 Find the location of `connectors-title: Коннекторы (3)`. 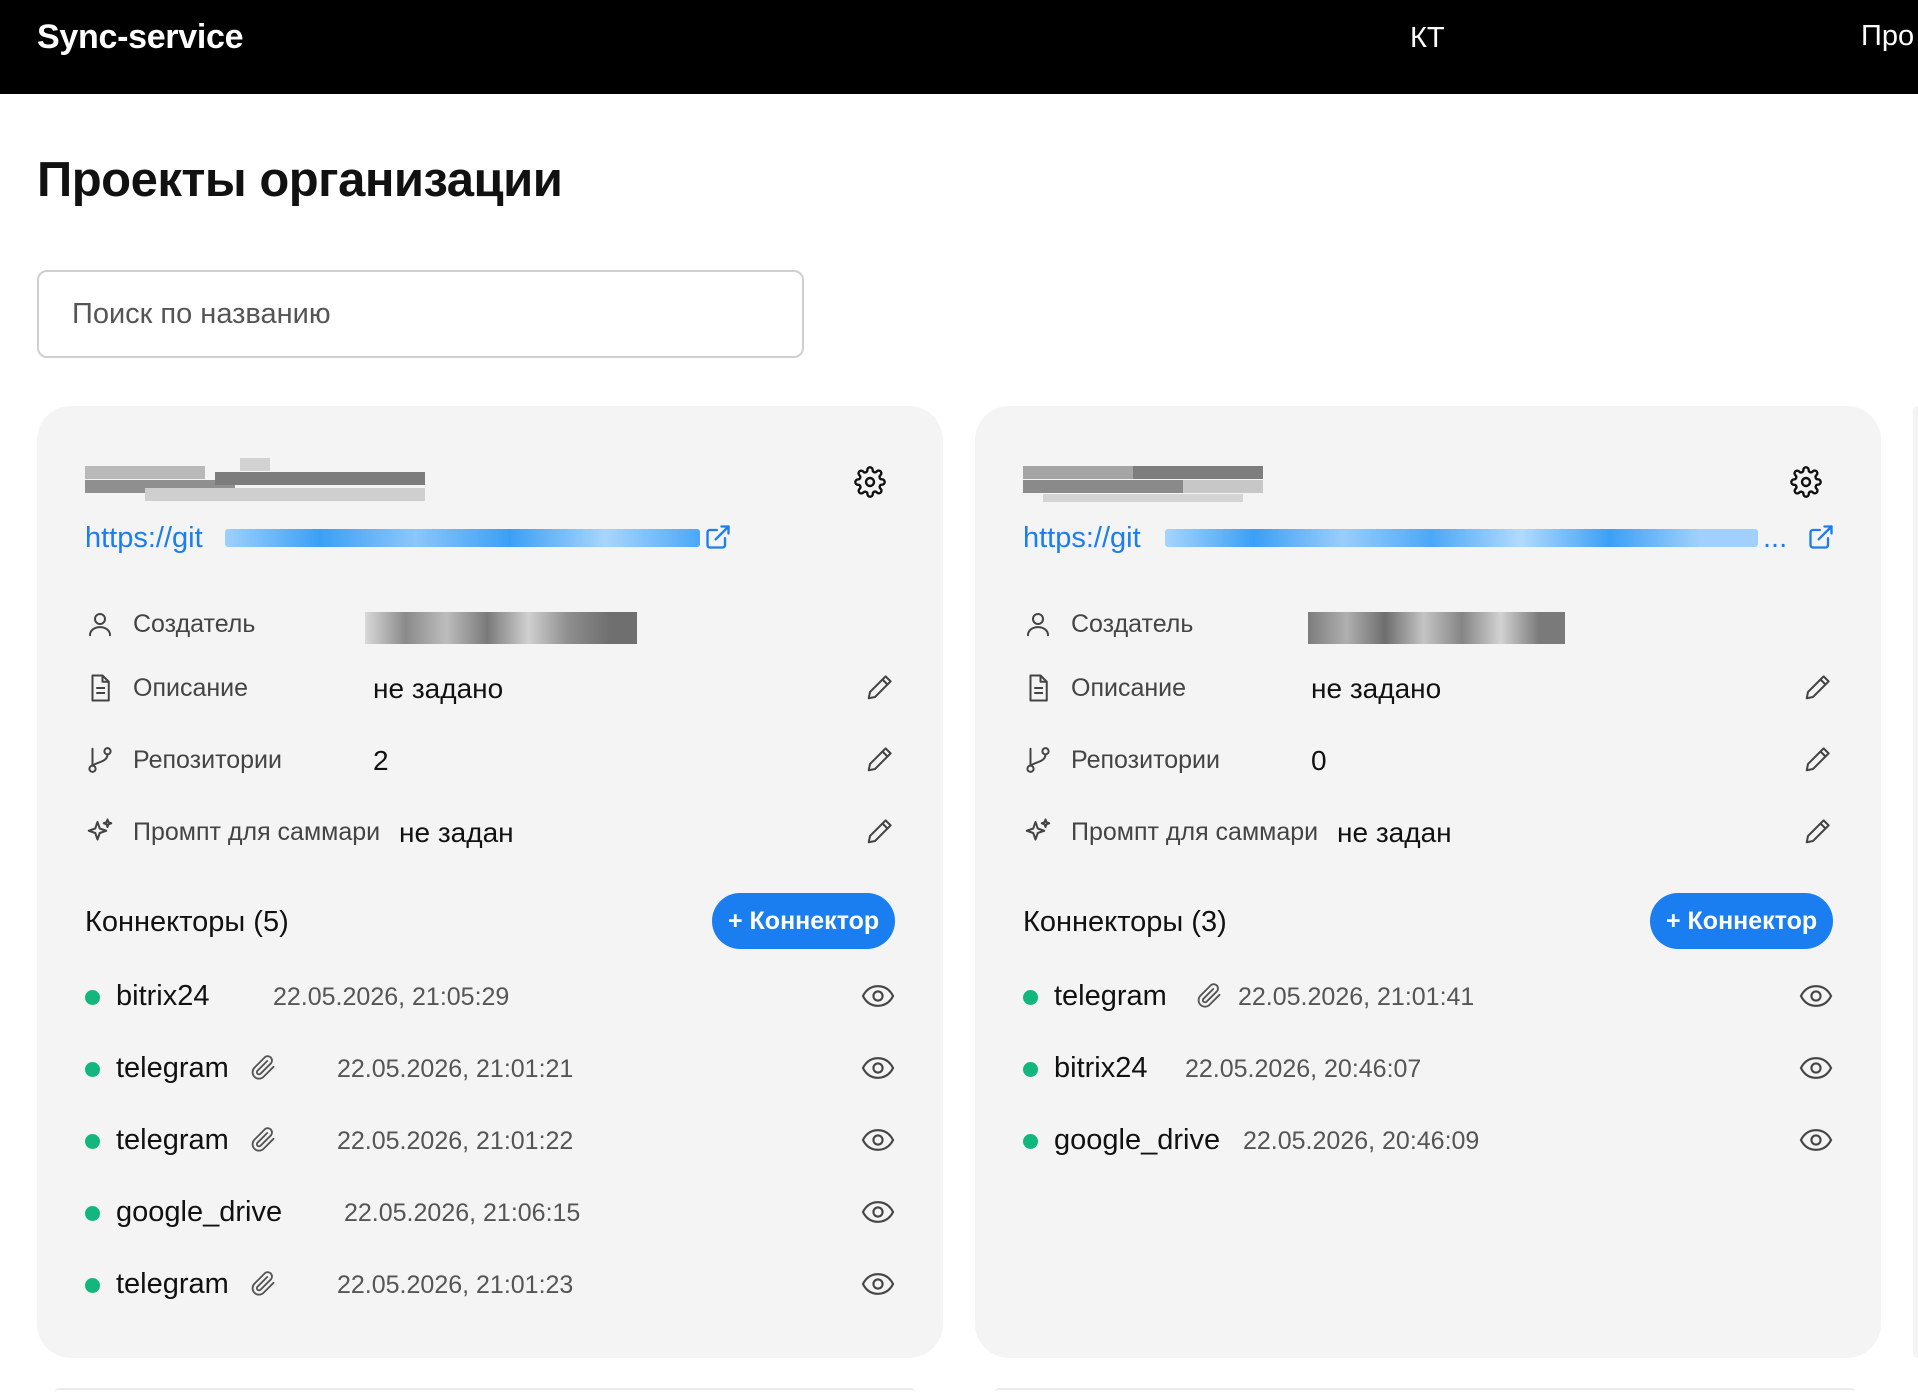

connectors-title: Коннекторы (3) is located at coordinates (1125, 922).